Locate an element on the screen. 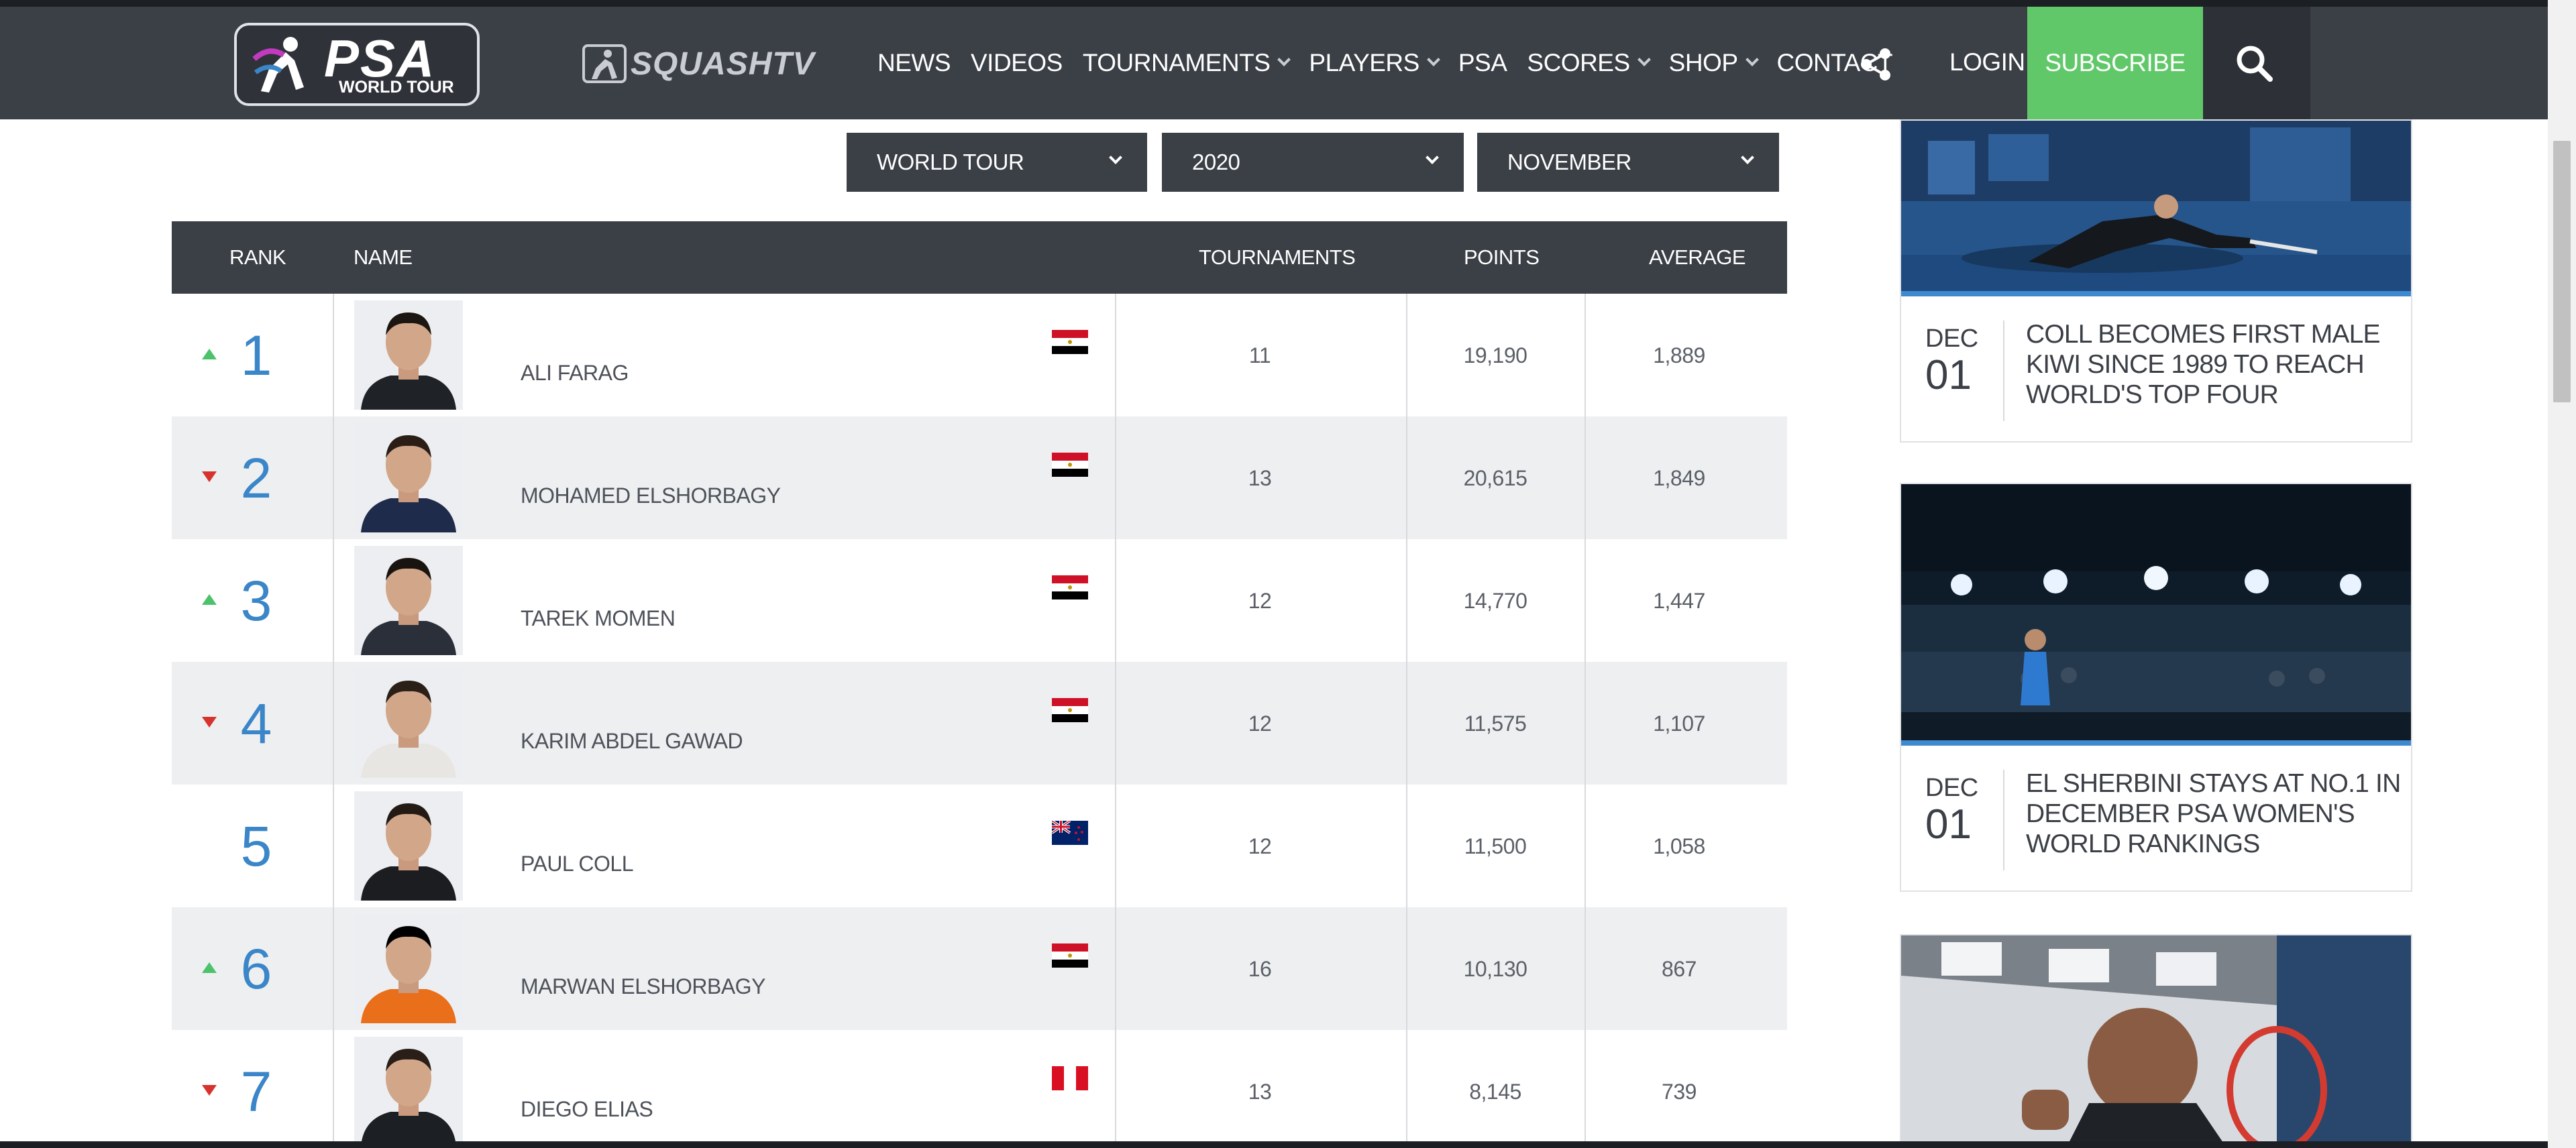 This screenshot has width=2576, height=1148. rank-number: 4 is located at coordinates (256, 723).